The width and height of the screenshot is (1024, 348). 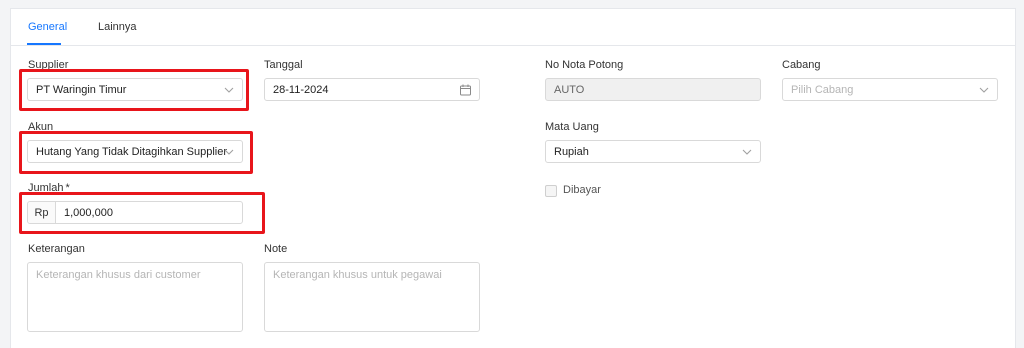 I want to click on supplier-value: PT Waringin Timur, so click(x=81, y=89).